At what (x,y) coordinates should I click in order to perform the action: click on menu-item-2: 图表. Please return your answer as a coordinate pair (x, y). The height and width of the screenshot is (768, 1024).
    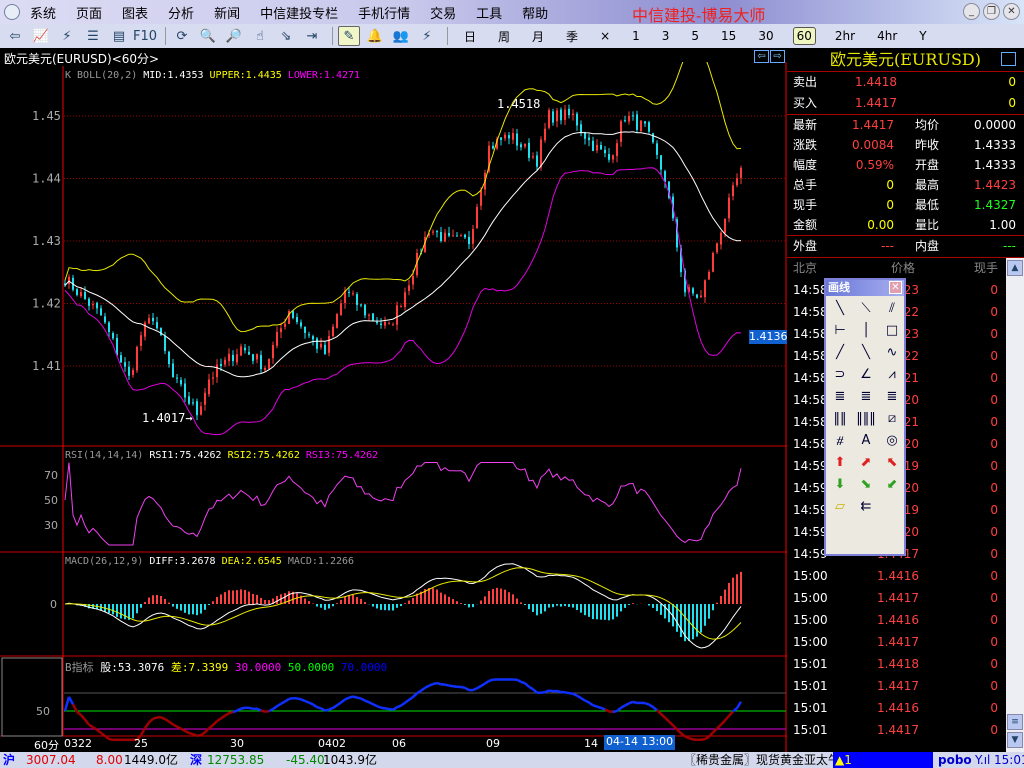
    Looking at the image, I should click on (135, 12).